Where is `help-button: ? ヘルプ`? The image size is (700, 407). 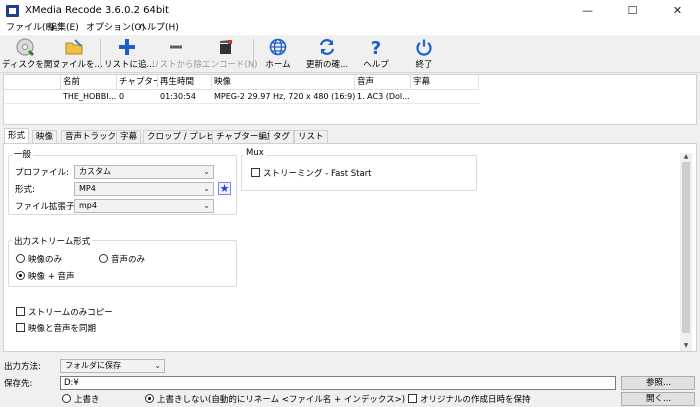 help-button: ? ヘルプ is located at coordinates (376, 54).